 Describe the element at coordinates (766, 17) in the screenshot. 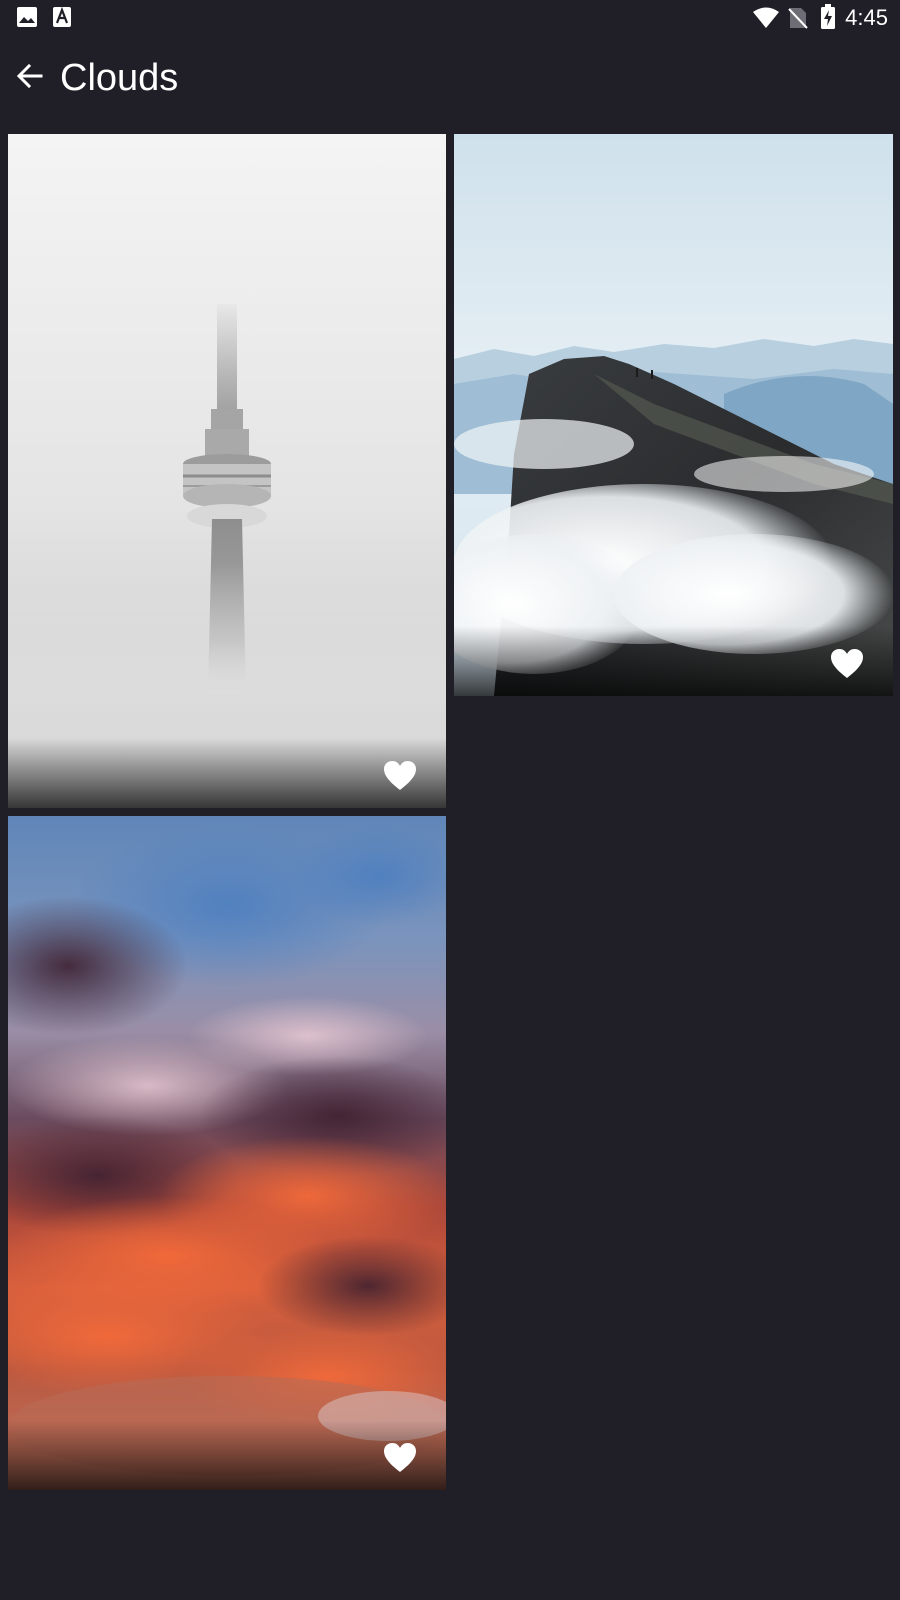

I see `wifi-icon` at that location.